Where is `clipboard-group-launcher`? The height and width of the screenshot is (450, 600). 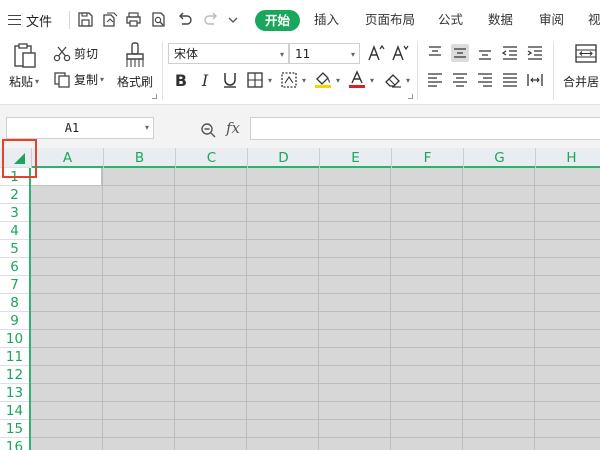 clipboard-group-launcher is located at coordinates (154, 96).